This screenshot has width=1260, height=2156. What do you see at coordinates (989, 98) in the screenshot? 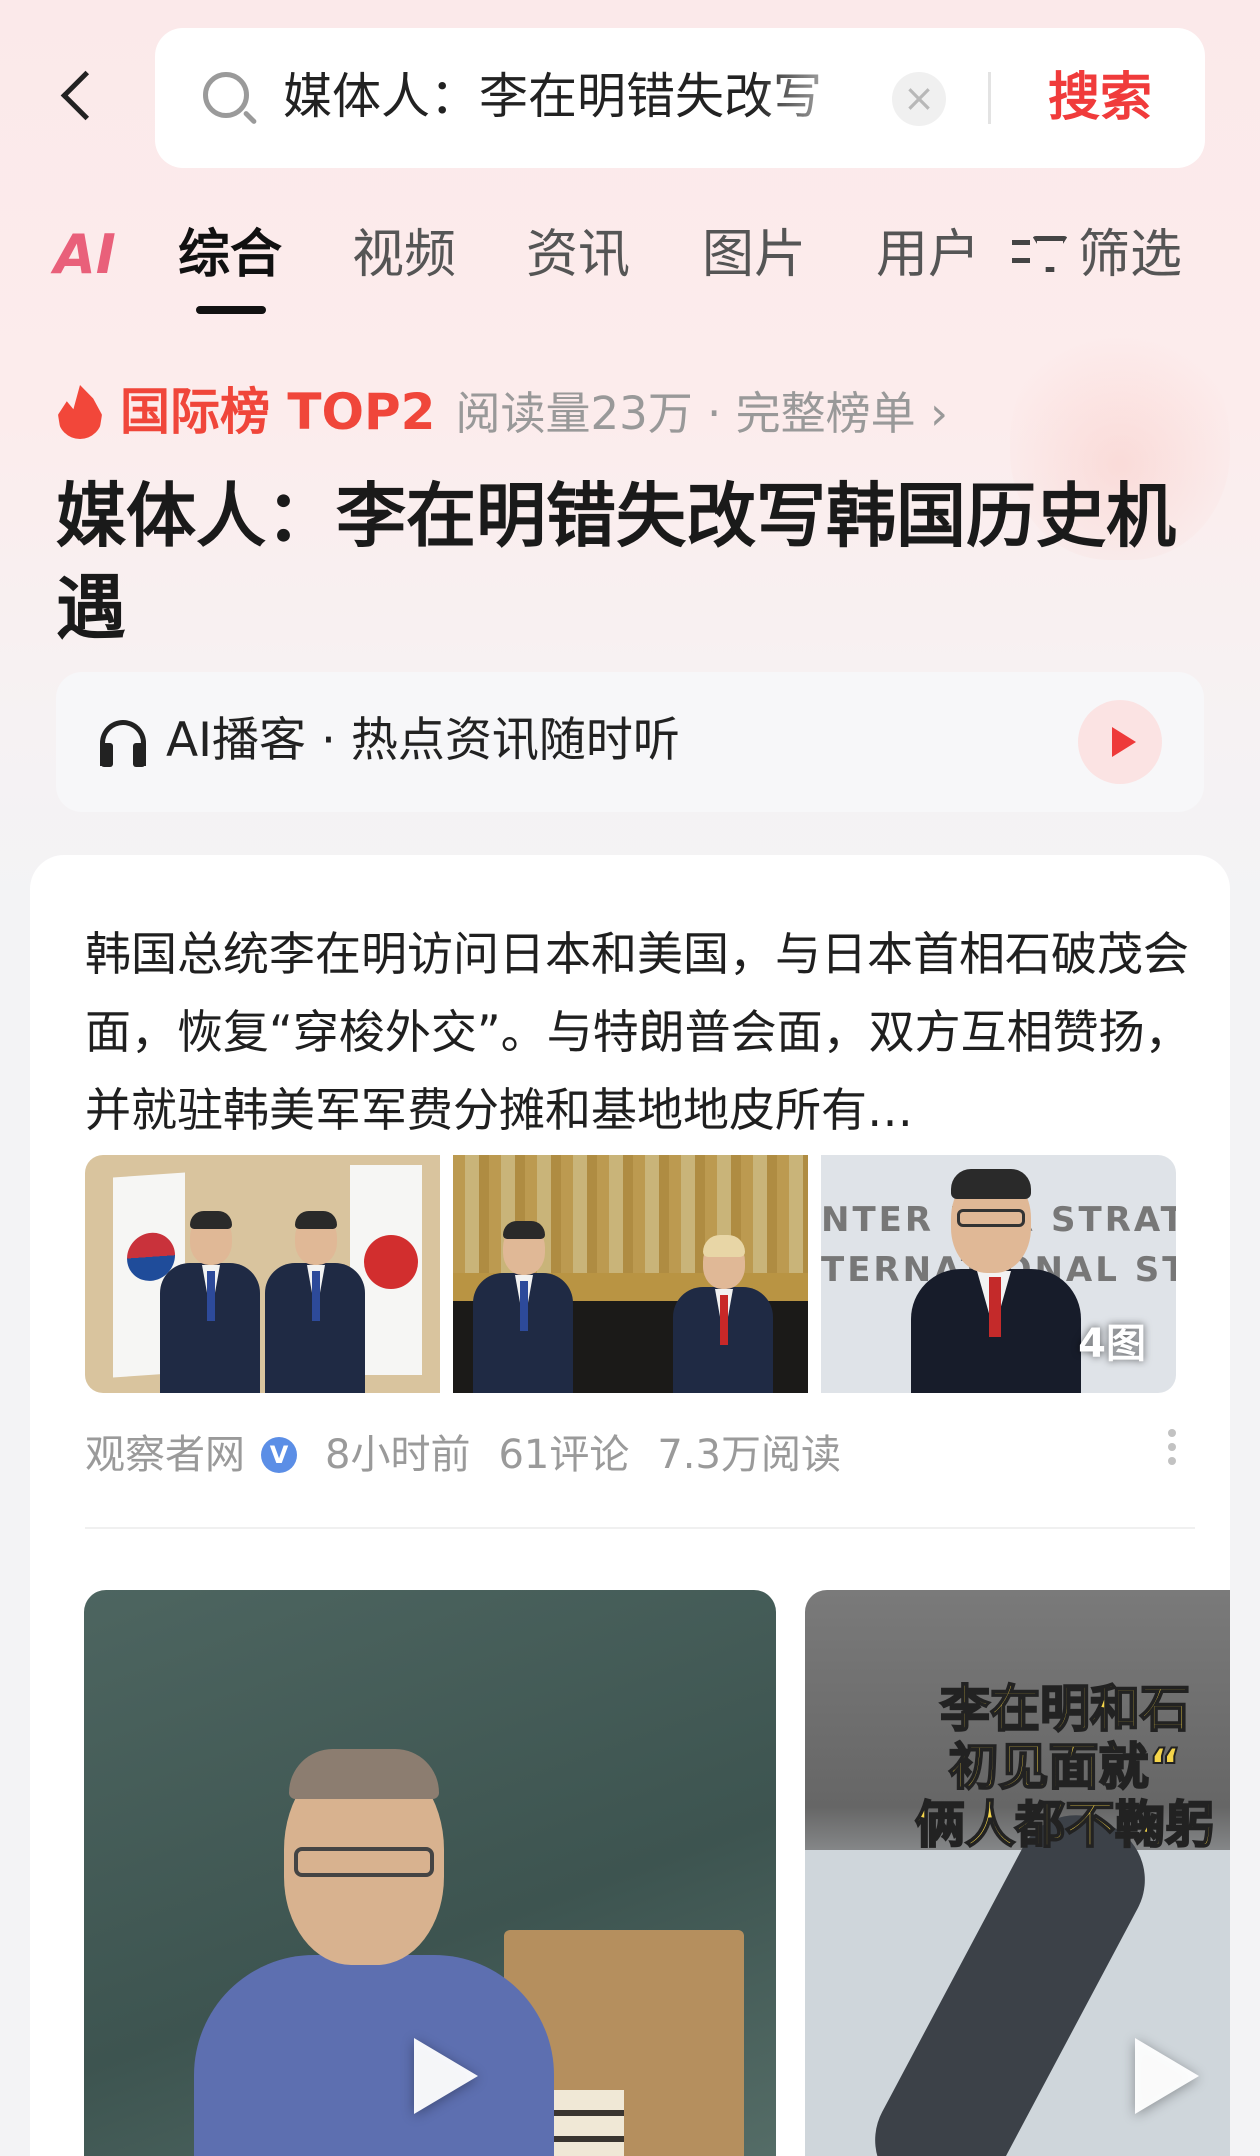
I see `search-divider` at bounding box center [989, 98].